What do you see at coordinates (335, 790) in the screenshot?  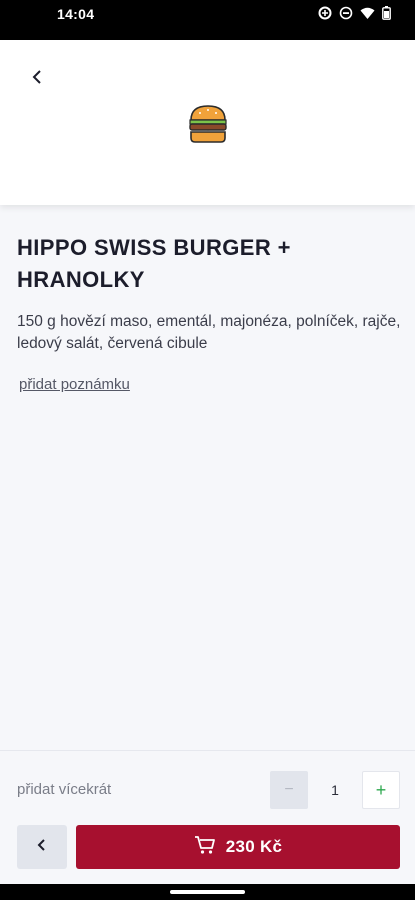 I see `quantity-value: 1` at bounding box center [335, 790].